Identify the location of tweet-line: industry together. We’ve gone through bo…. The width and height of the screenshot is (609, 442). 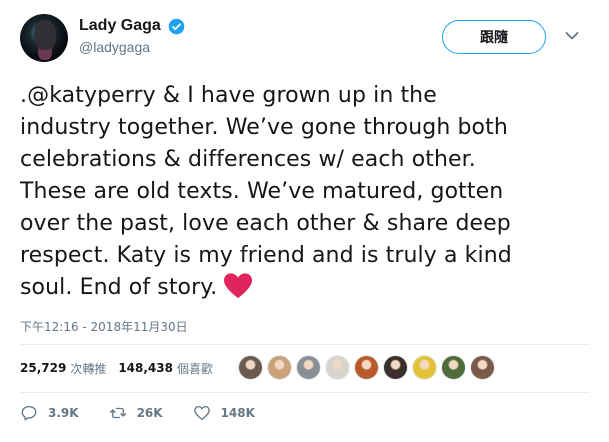
(264, 127).